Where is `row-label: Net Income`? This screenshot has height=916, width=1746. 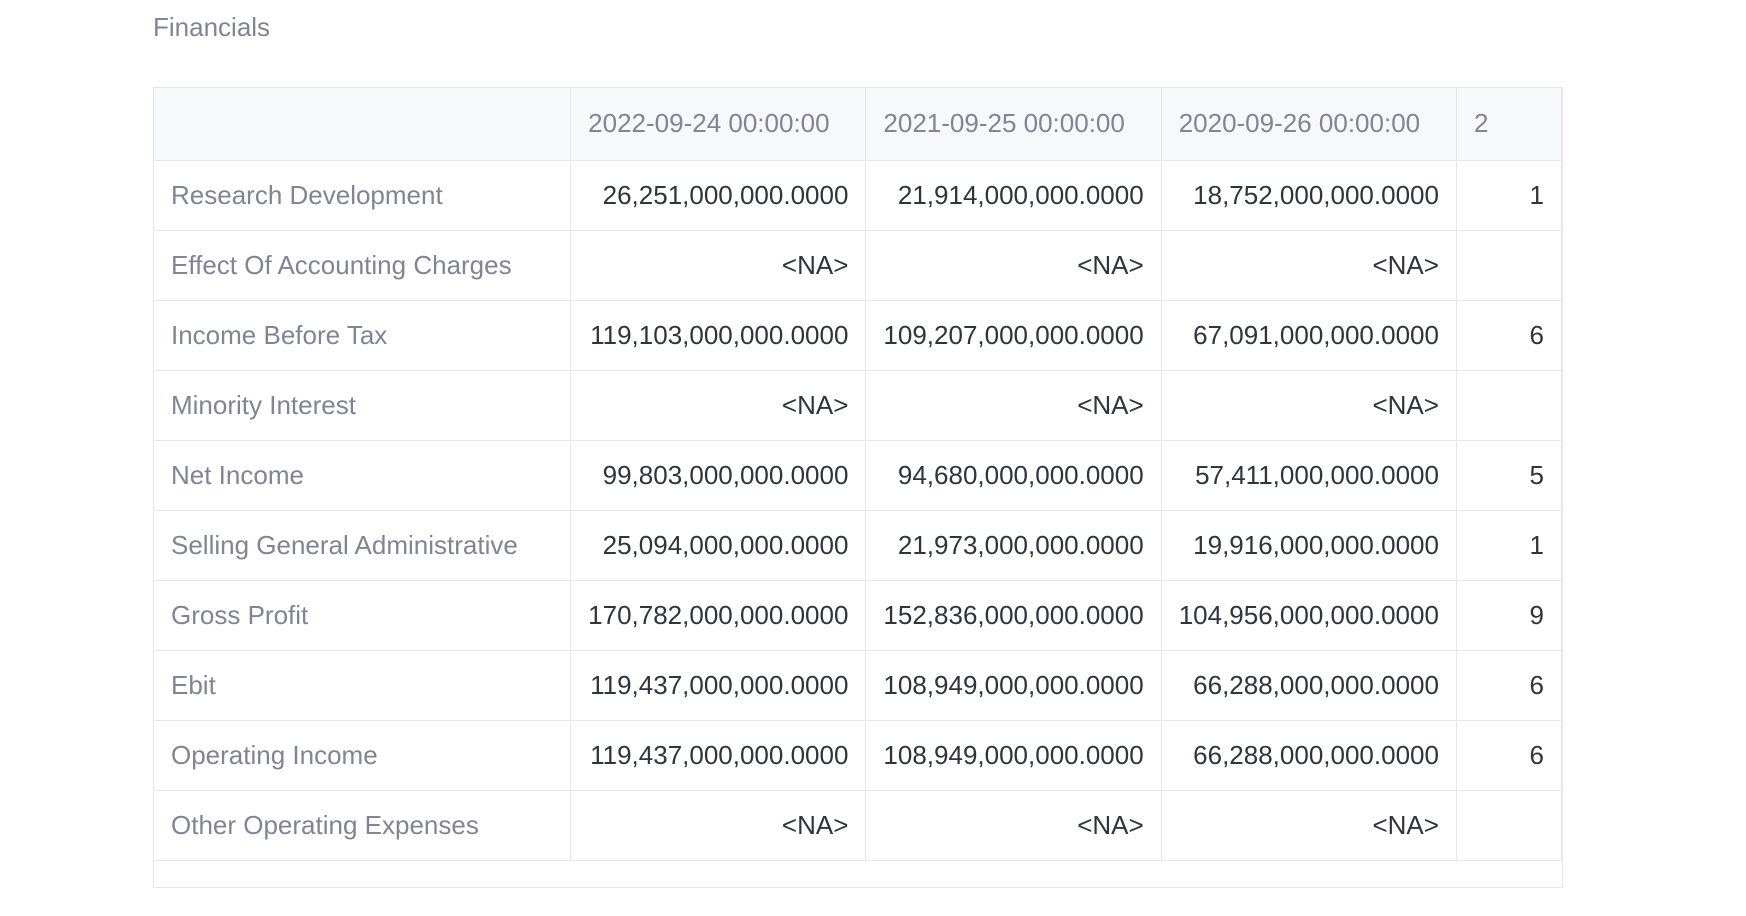 row-label: Net Income is located at coordinates (363, 475).